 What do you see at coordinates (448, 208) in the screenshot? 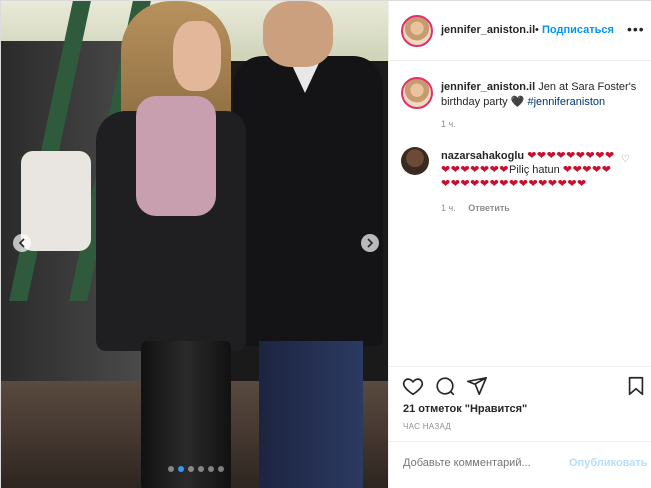
I see `comment-timestamp: 1 ч.` at bounding box center [448, 208].